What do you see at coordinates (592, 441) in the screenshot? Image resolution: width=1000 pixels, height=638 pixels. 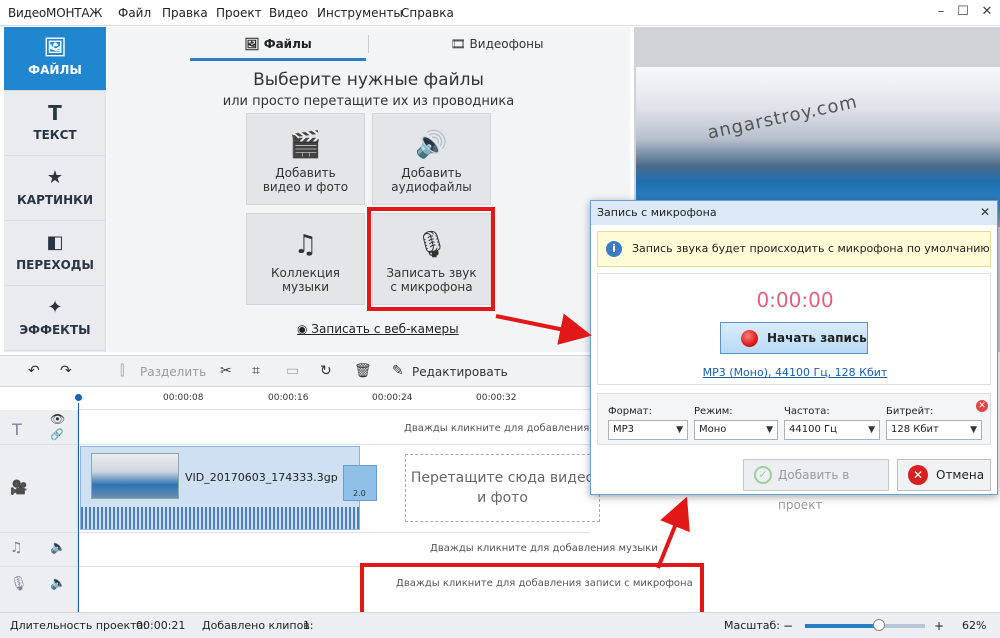 I see `annotation-arrows` at bounding box center [592, 441].